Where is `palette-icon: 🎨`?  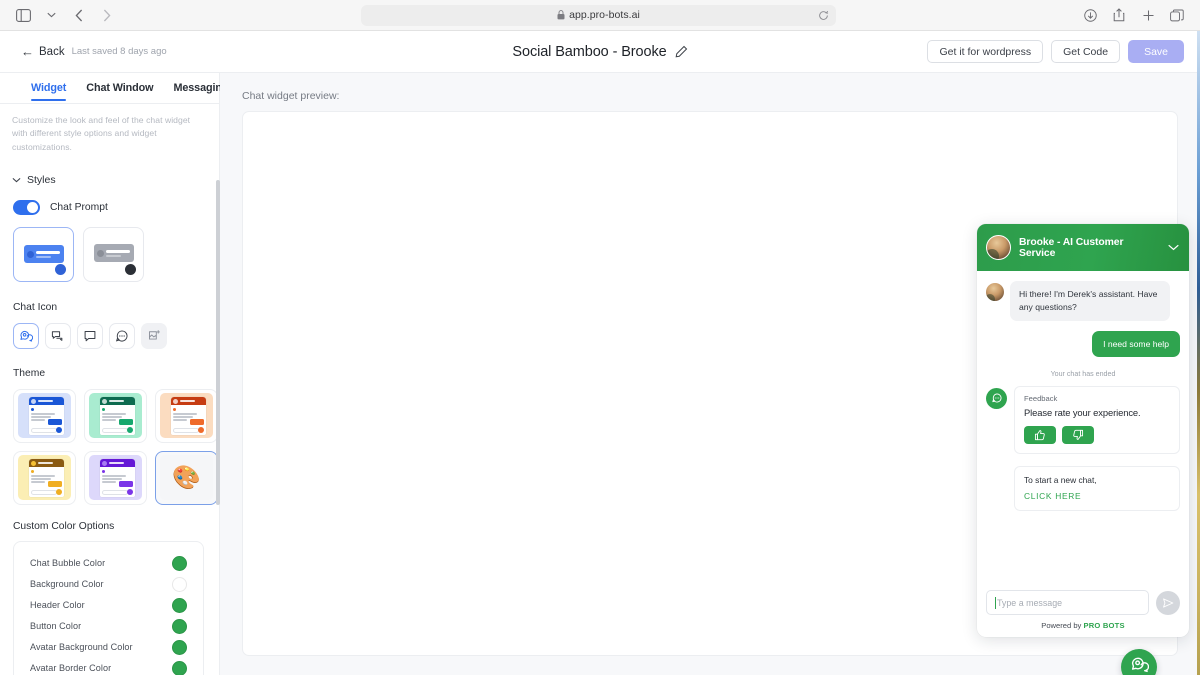 palette-icon: 🎨 is located at coordinates (186, 477).